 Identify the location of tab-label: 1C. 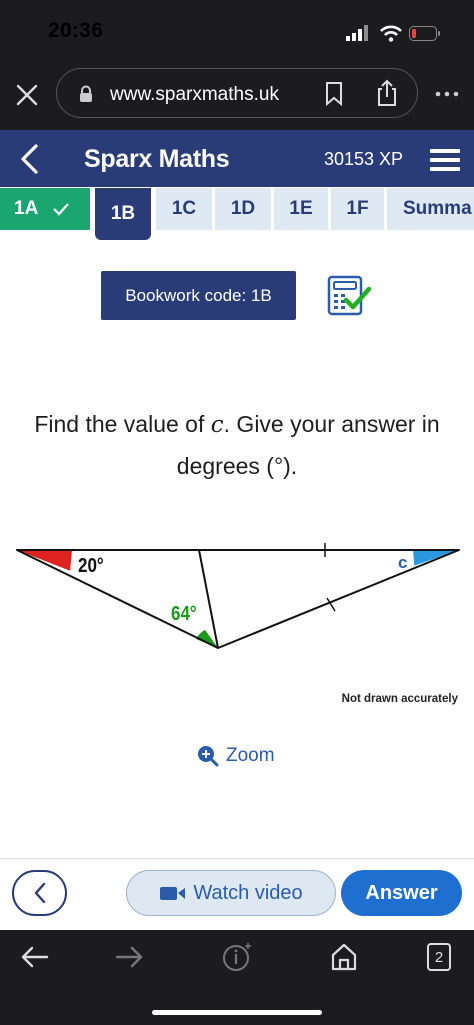
(184, 208).